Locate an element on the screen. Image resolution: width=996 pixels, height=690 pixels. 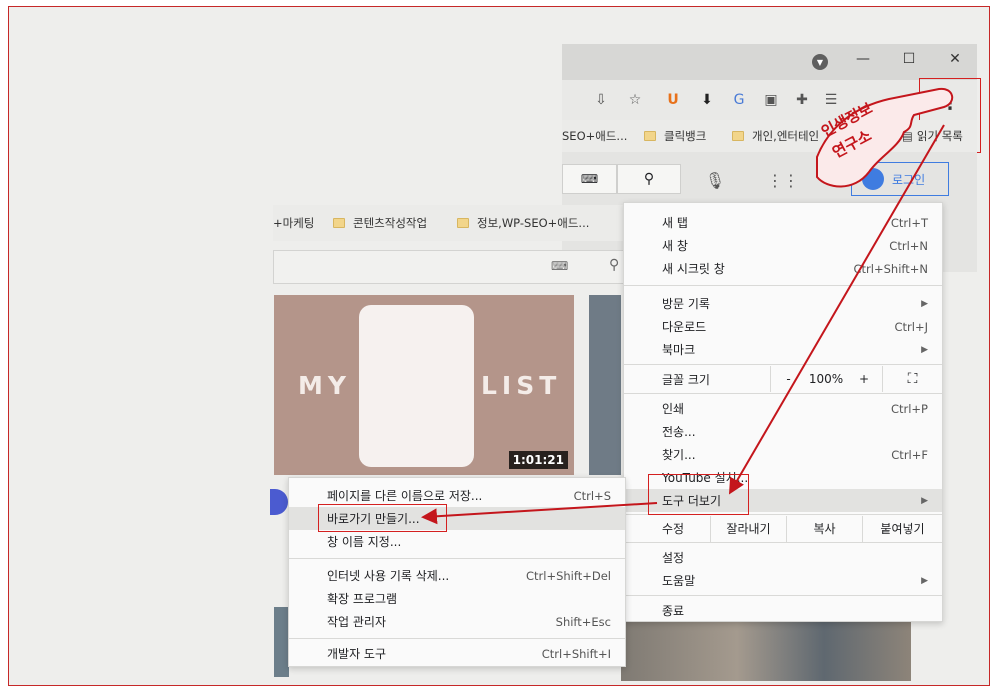
pointing-hand-icon is located at coordinates (885, 137).